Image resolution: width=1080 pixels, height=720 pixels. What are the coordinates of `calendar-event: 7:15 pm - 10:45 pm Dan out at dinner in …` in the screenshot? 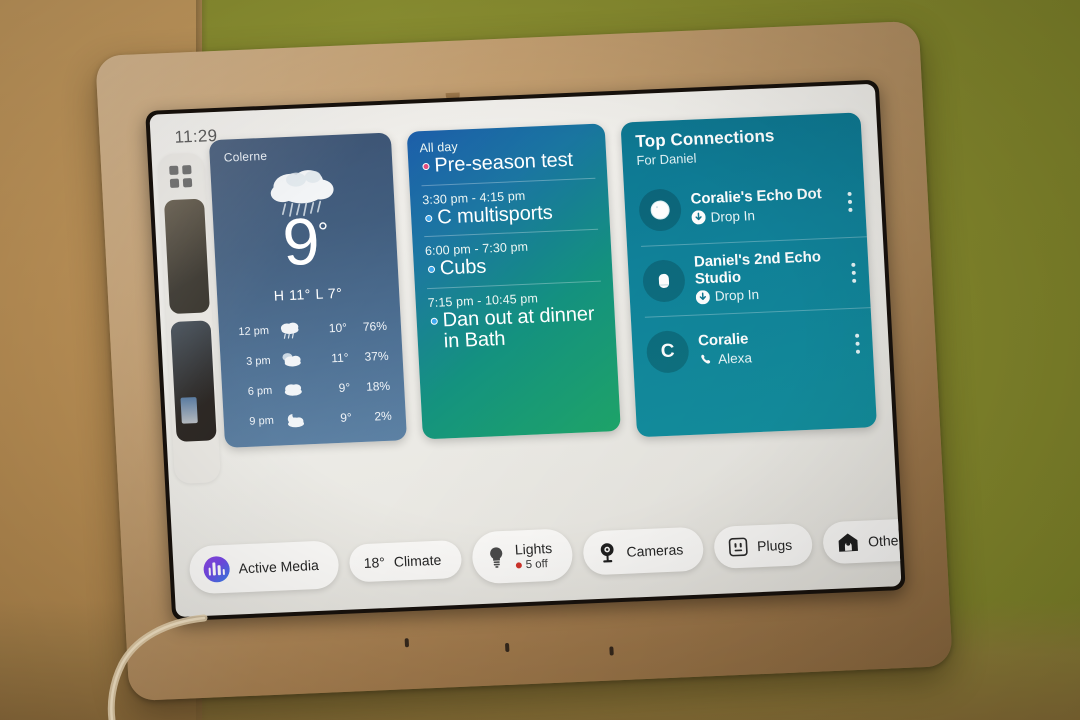 It's located at (515, 320).